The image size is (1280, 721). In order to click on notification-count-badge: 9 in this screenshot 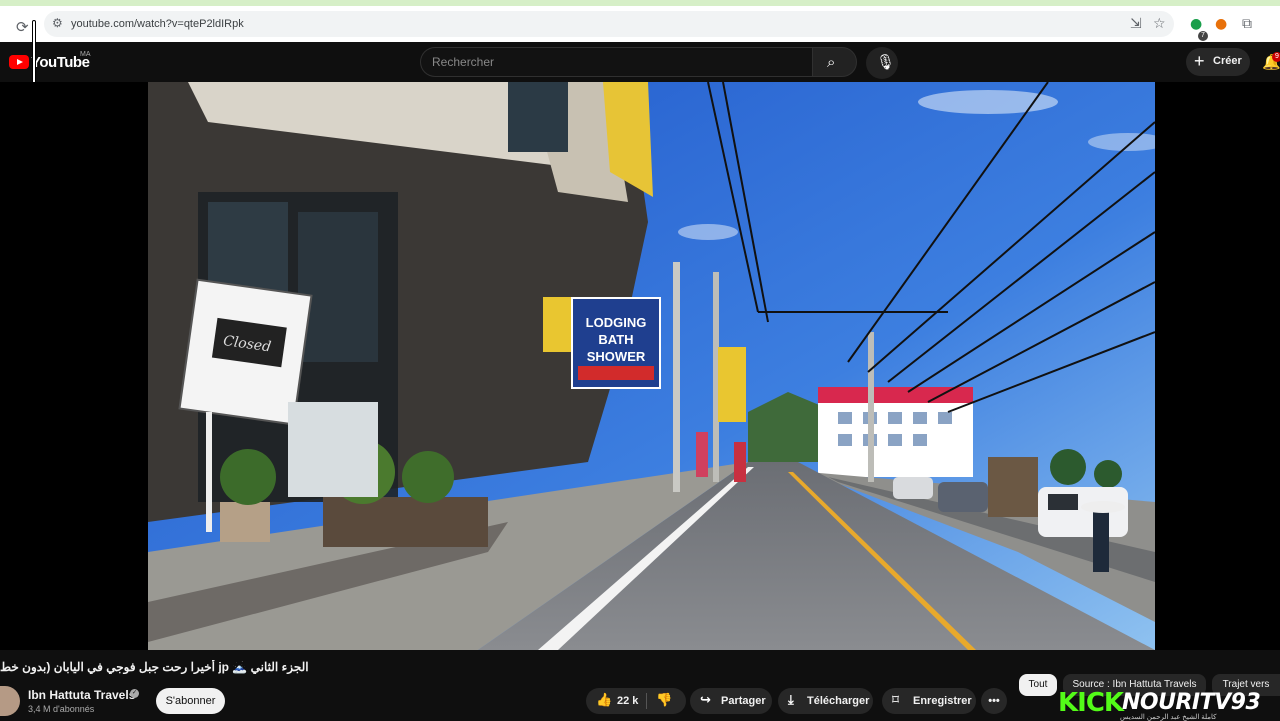, I will do `click(1276, 57)`.